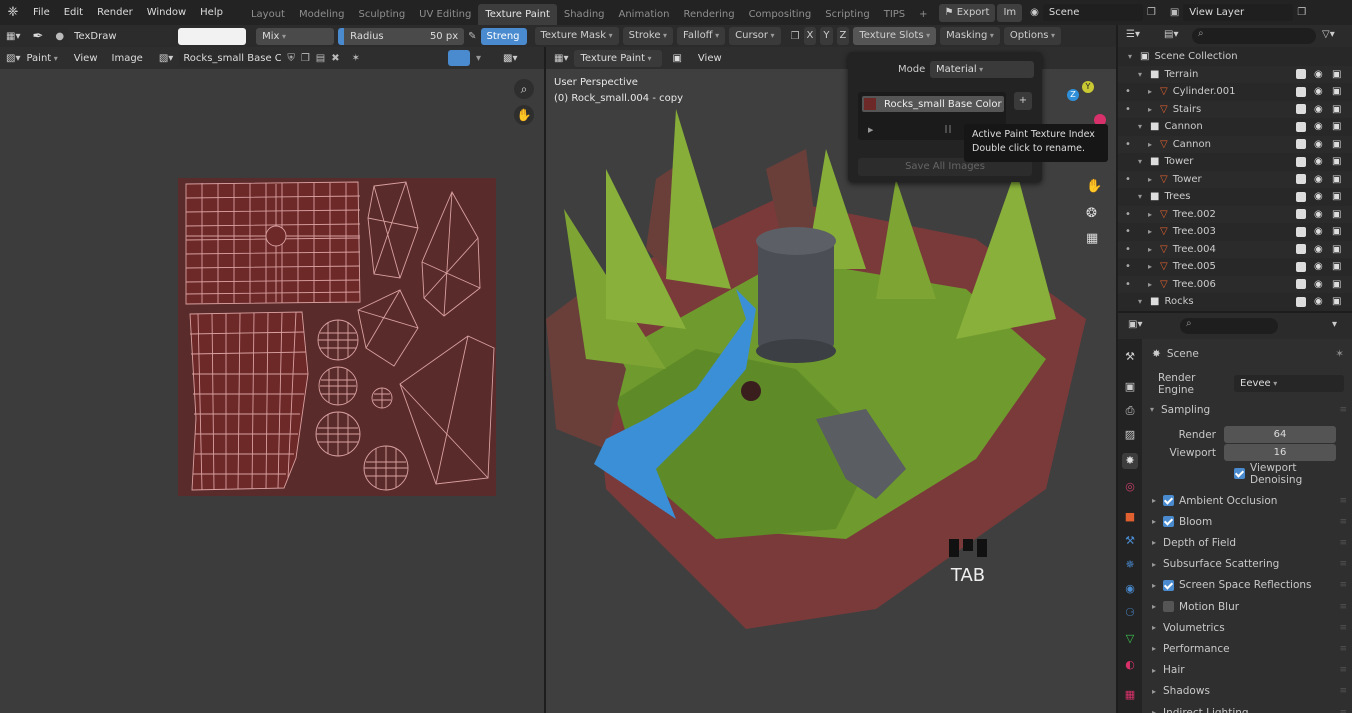  What do you see at coordinates (1235, 302) in the screenshot?
I see `outliner-row: ▾ ■ Rocks ◉ ▣` at bounding box center [1235, 302].